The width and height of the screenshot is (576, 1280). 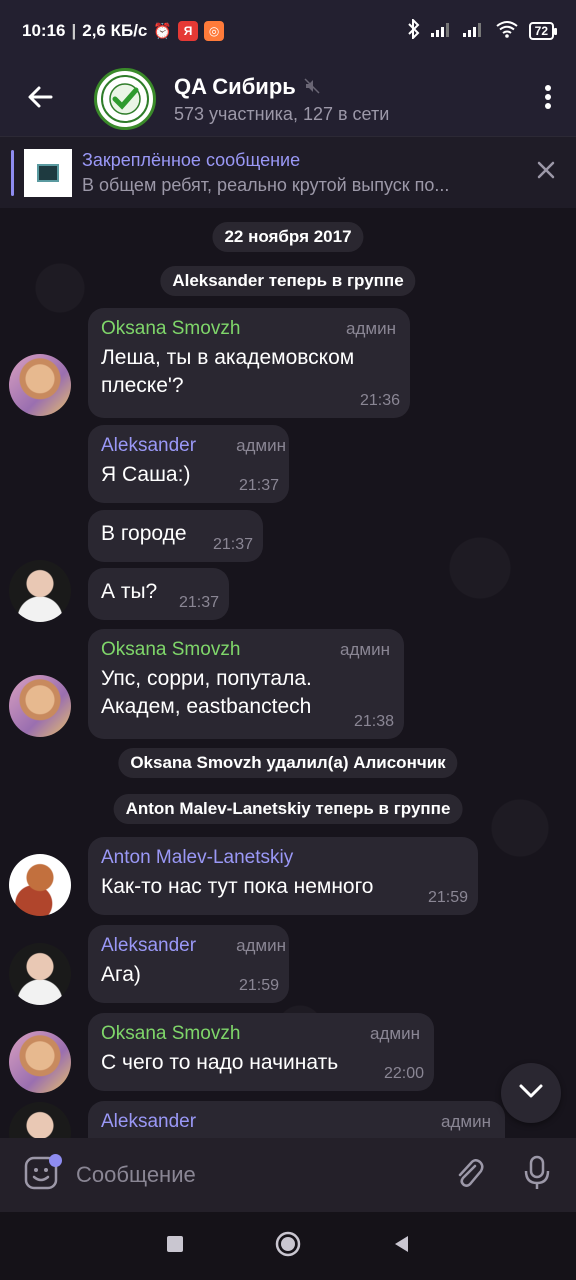 I want to click on scroll-down-button, so click(x=531, y=1093).